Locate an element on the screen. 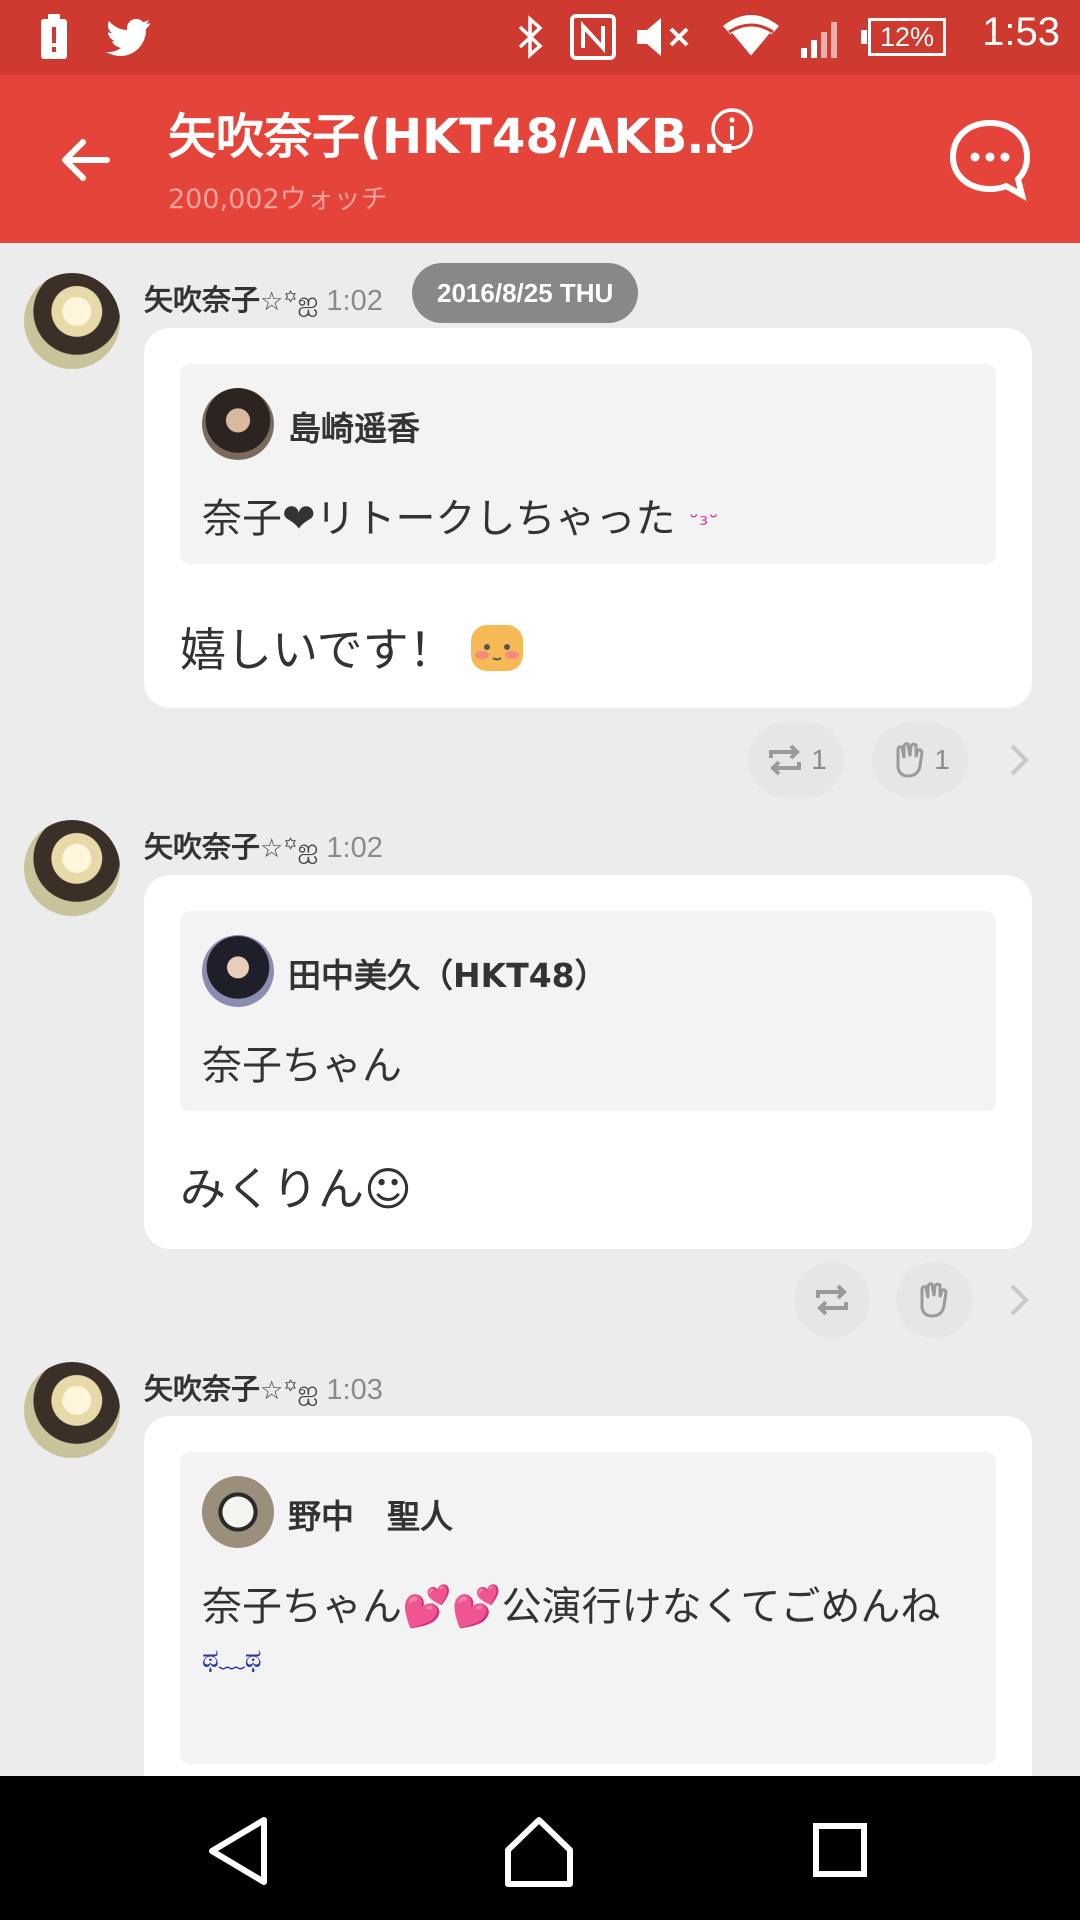  battery-level: 12% is located at coordinates (903, 37).